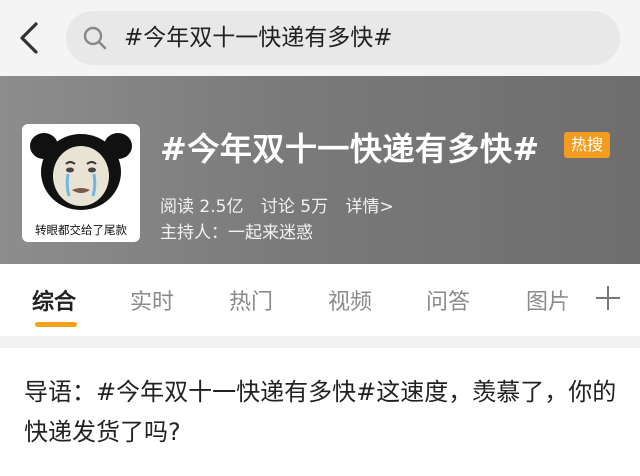 This screenshot has width=640, height=476. What do you see at coordinates (587, 145) in the screenshot?
I see `hot-badge: 热搜` at bounding box center [587, 145].